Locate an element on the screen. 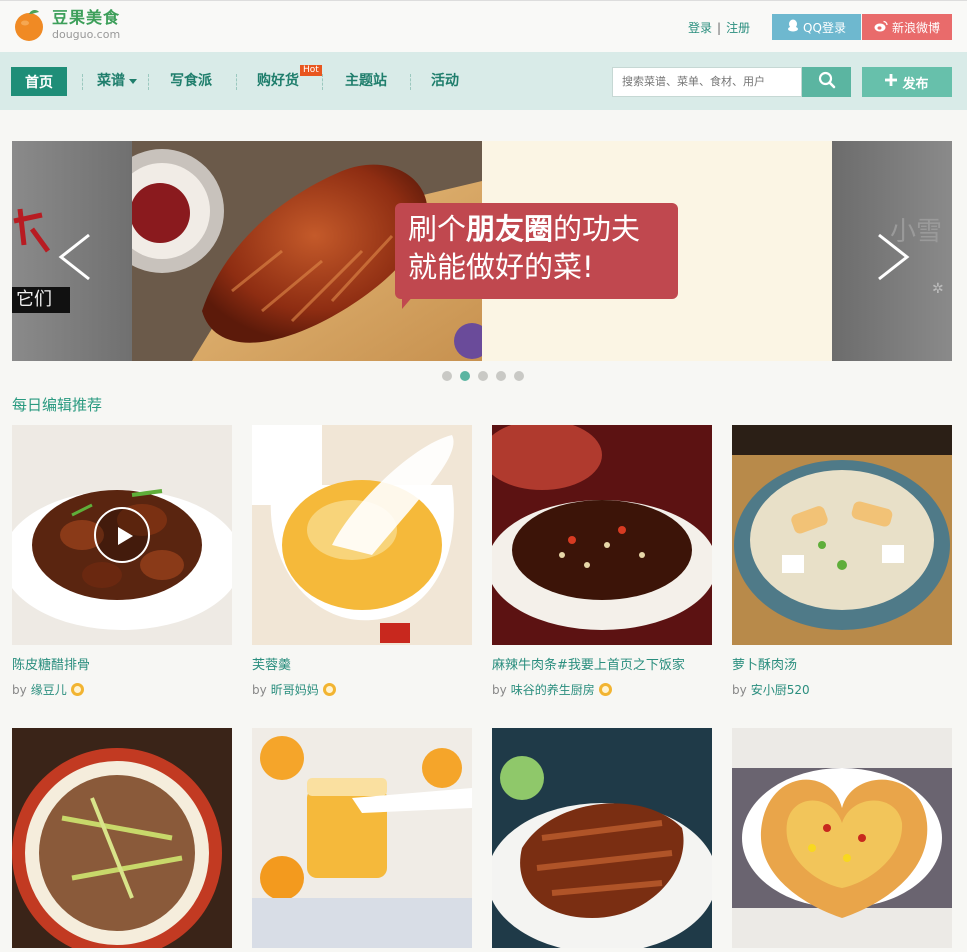 The image size is (967, 952). login-link: 登录 is located at coordinates (700, 28).